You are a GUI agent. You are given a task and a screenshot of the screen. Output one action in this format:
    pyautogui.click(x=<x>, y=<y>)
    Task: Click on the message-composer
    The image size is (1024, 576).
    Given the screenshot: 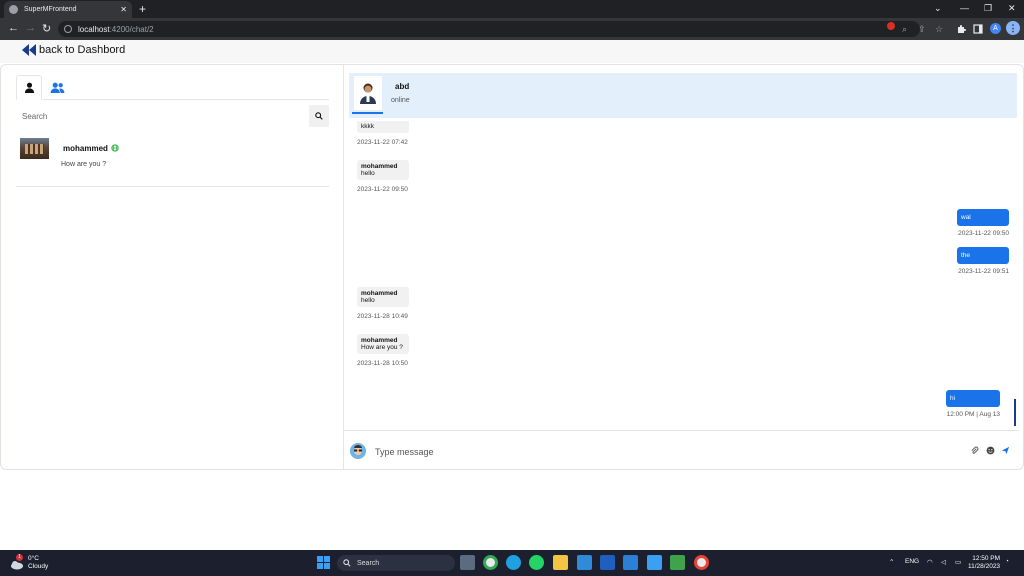 What is the action you would take?
    pyautogui.click(x=681, y=449)
    